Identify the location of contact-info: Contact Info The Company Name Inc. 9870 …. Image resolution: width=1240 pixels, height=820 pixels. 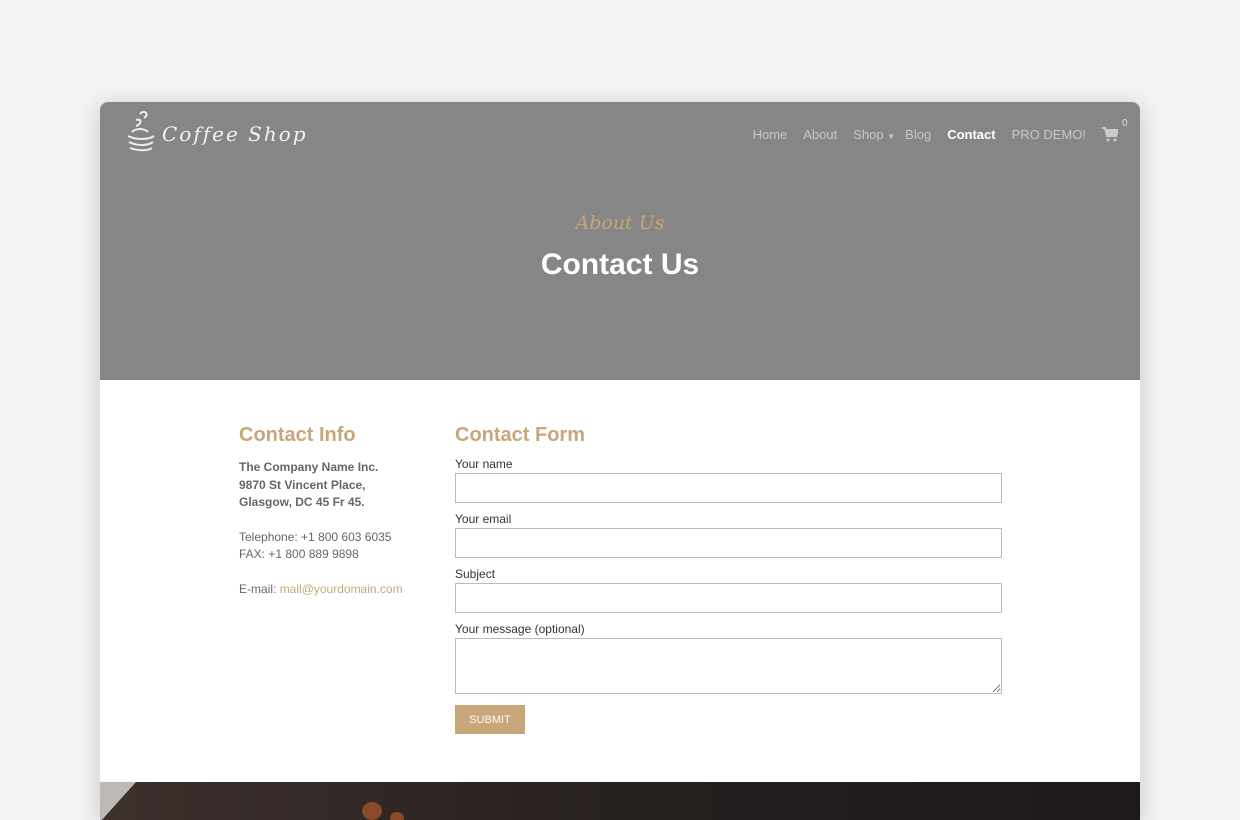
(339, 511).